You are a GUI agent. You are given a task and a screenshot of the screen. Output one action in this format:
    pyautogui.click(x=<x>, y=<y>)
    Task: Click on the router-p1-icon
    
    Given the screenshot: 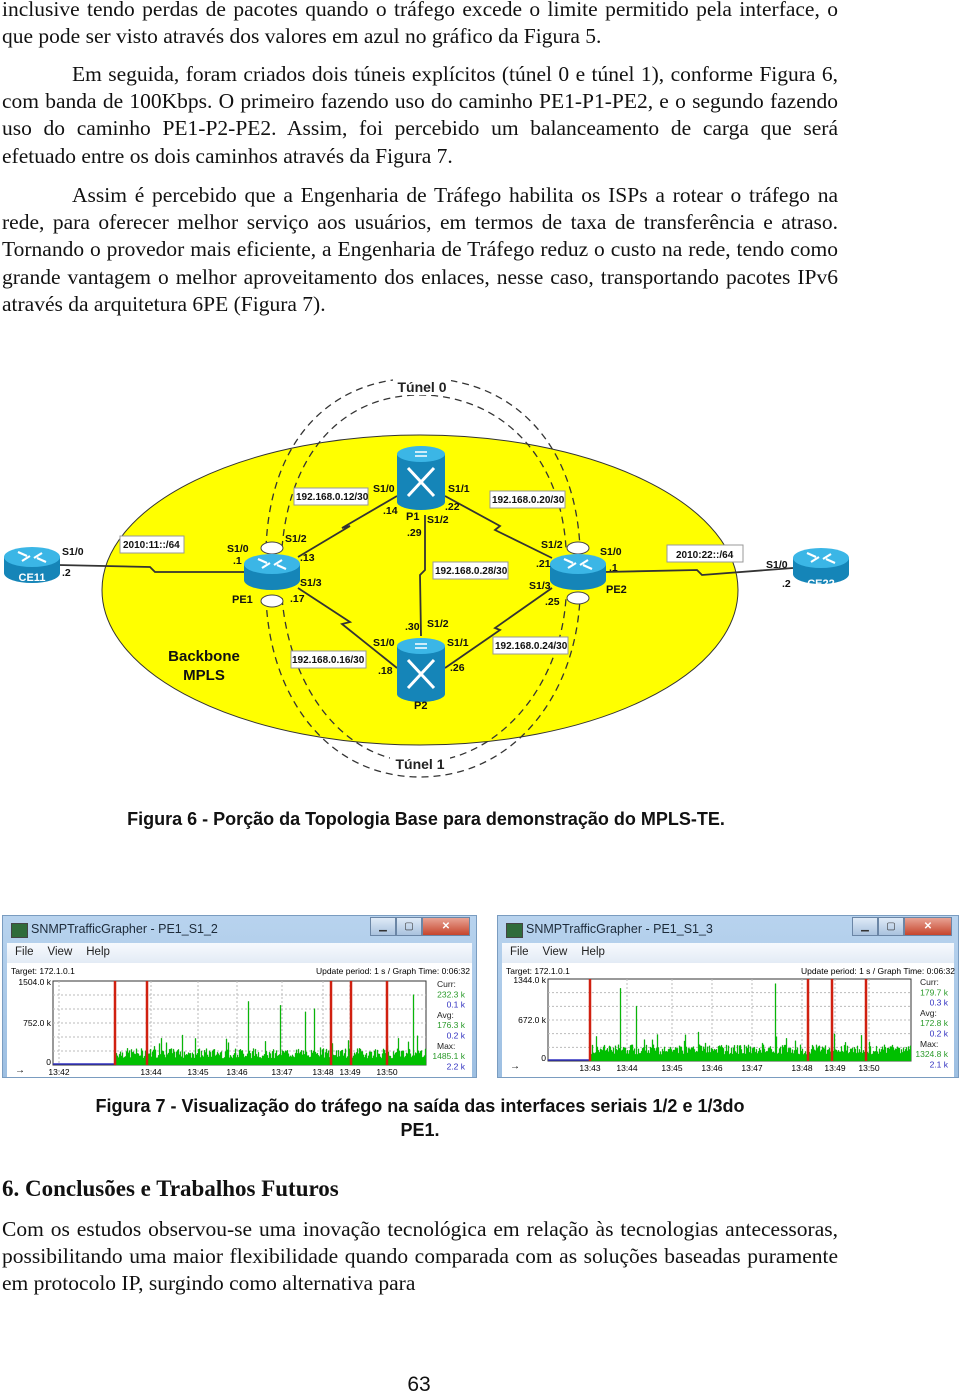 What is the action you would take?
    pyautogui.click(x=421, y=478)
    